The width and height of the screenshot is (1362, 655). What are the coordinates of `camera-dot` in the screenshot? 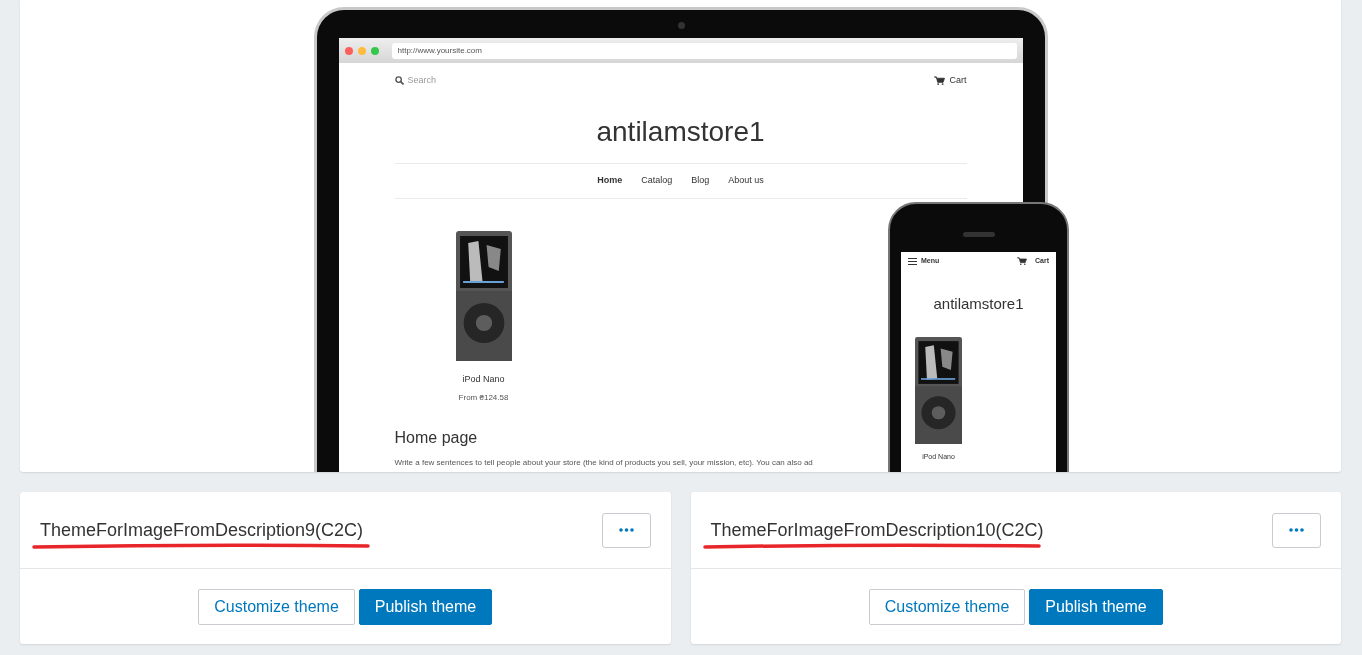 It's located at (681, 25).